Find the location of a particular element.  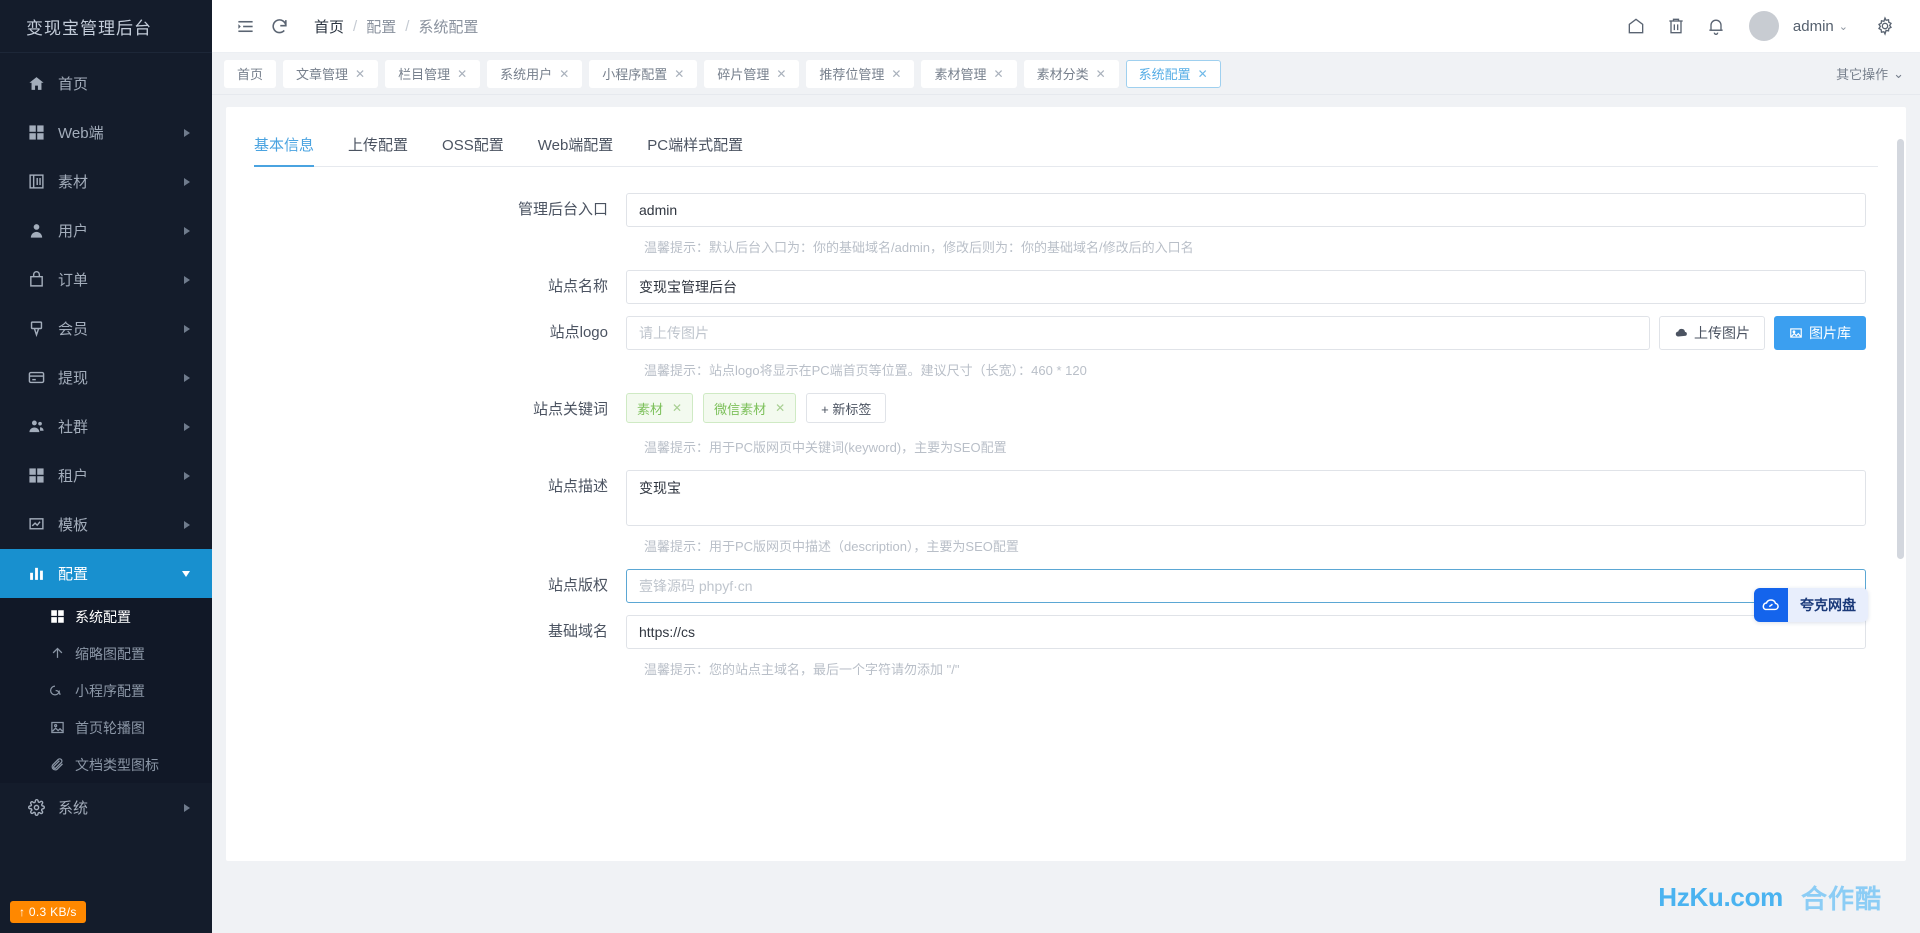

tab-pc-style-config: PC端样式配置 is located at coordinates (695, 150).